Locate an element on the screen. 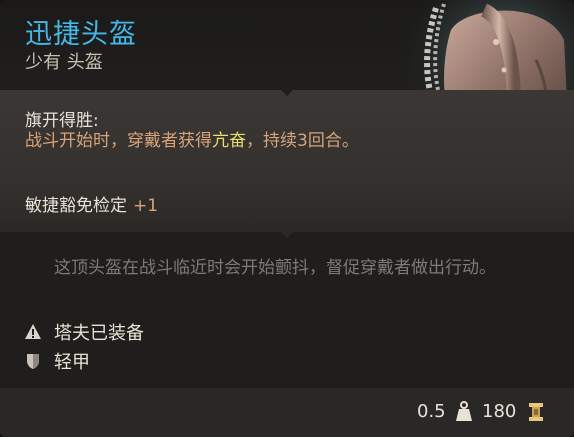 The width and height of the screenshot is (574, 437). gold-coin-icon is located at coordinates (536, 412).